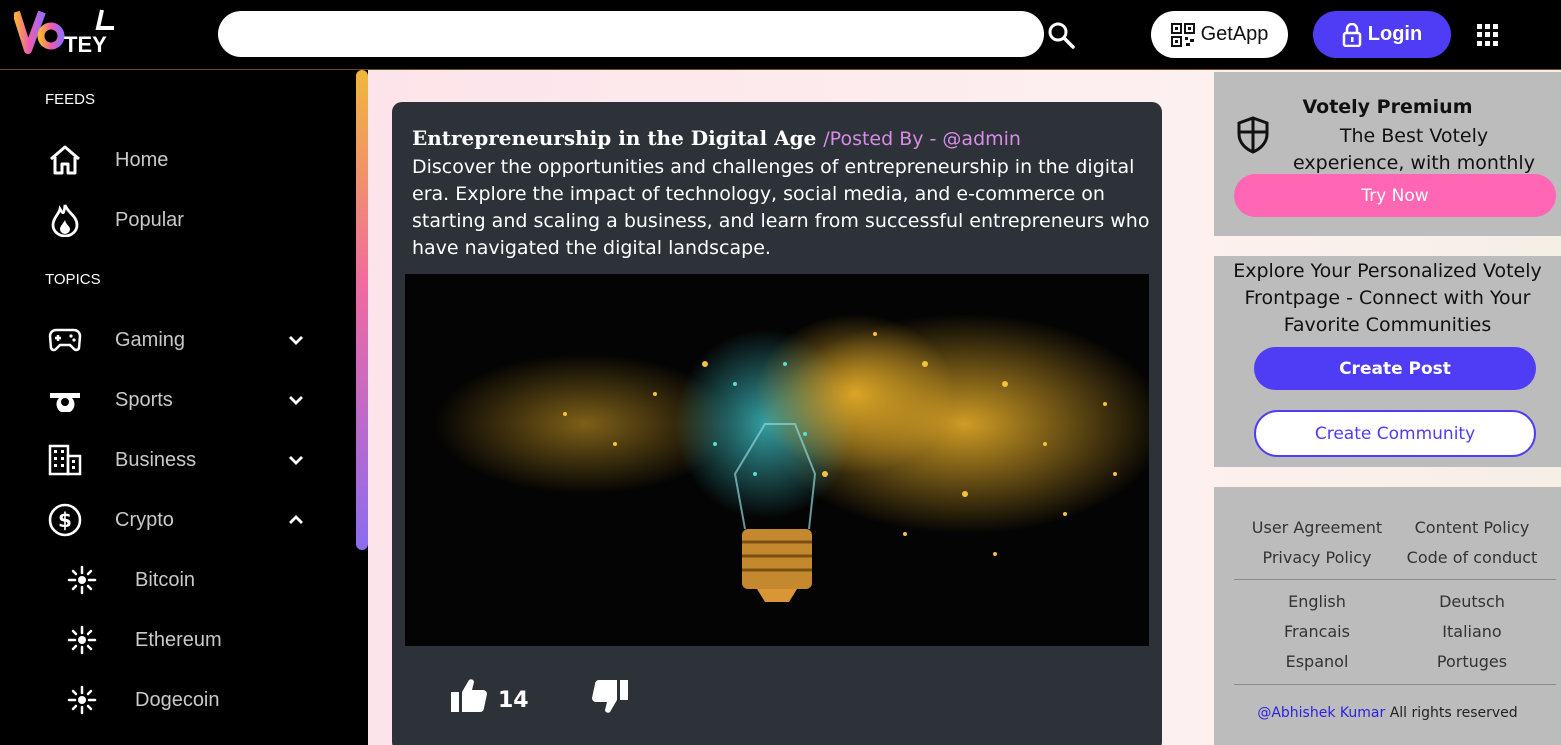 This screenshot has width=1561, height=745. Describe the element at coordinates (85, 44) in the screenshot. I see `svg-text: TEY` at that location.